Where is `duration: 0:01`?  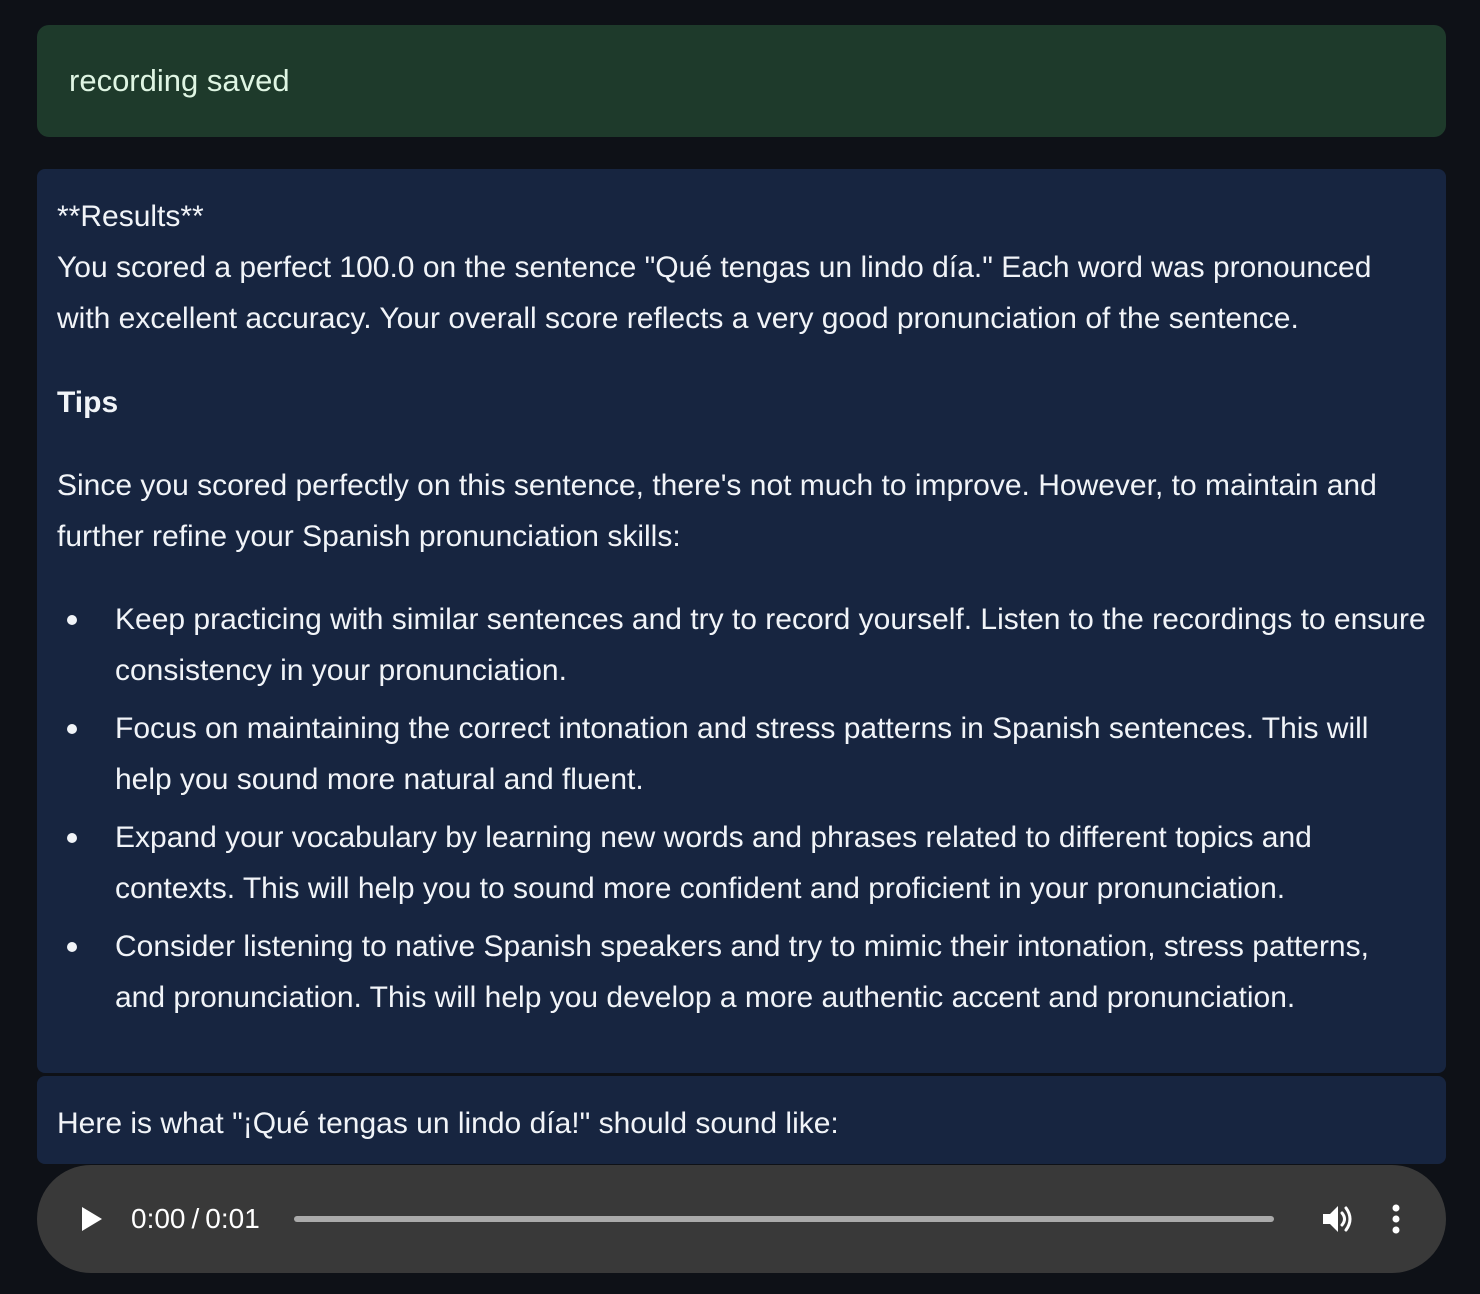 duration: 0:01 is located at coordinates (232, 1218).